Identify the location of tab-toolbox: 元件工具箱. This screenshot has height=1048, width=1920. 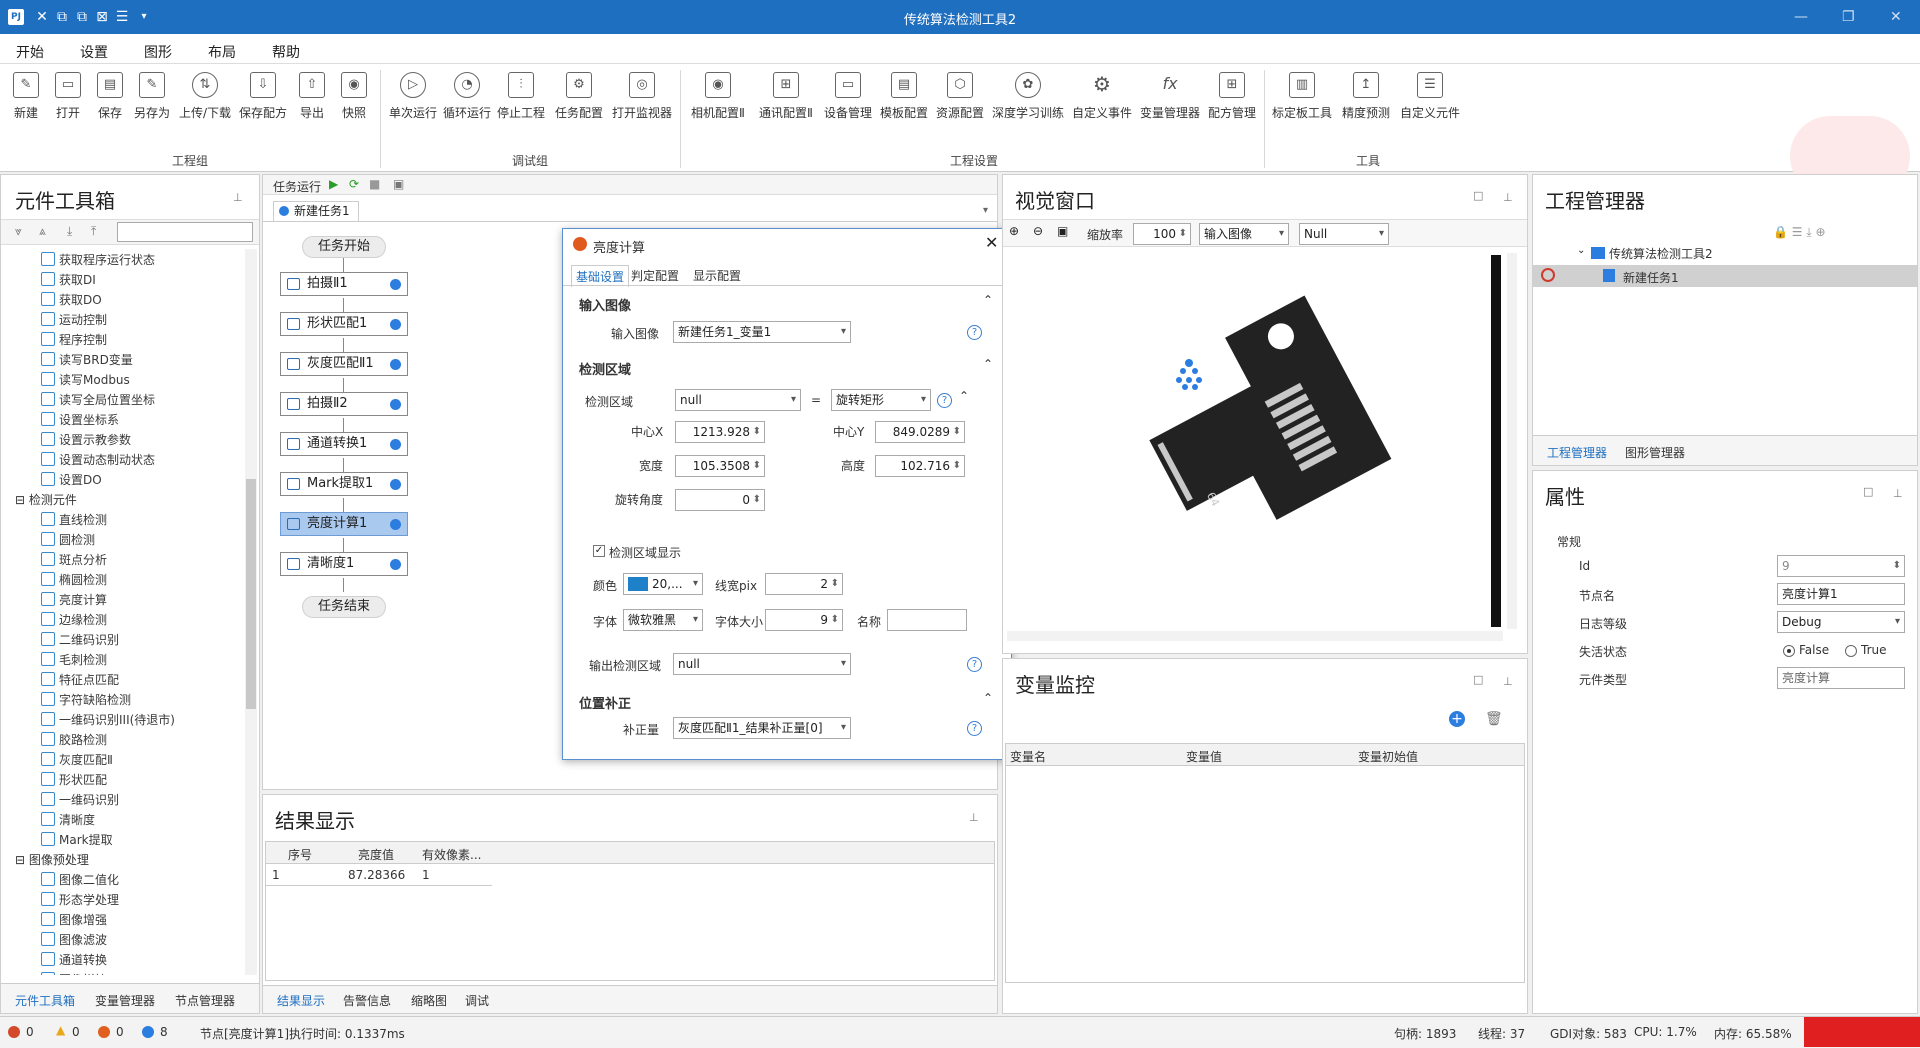
(45, 1000).